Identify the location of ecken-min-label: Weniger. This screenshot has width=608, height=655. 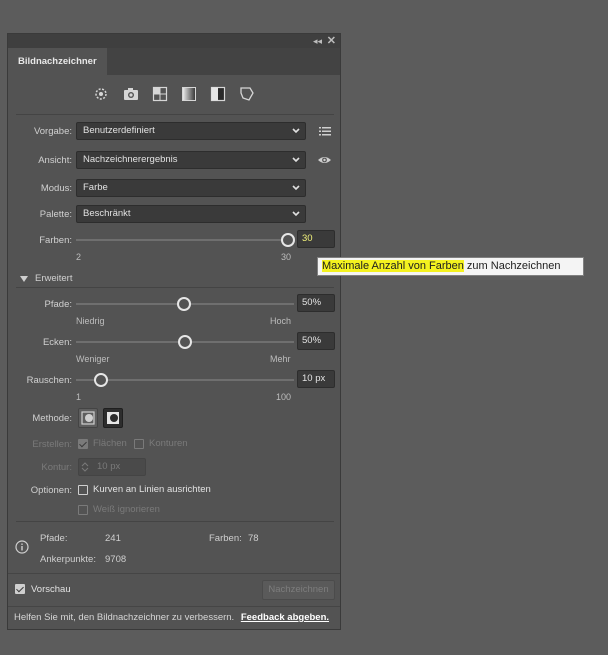
(93, 359).